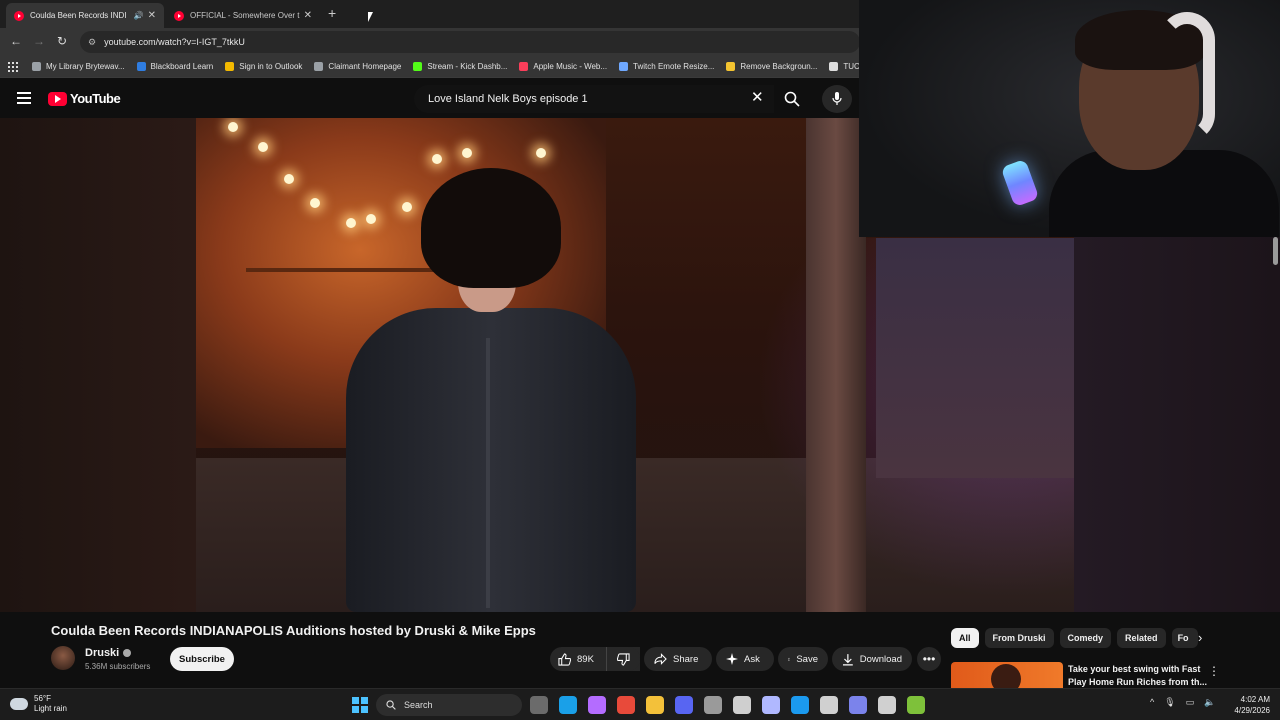 This screenshot has width=1280, height=720. I want to click on more-actions-icon: •••, so click(929, 659).